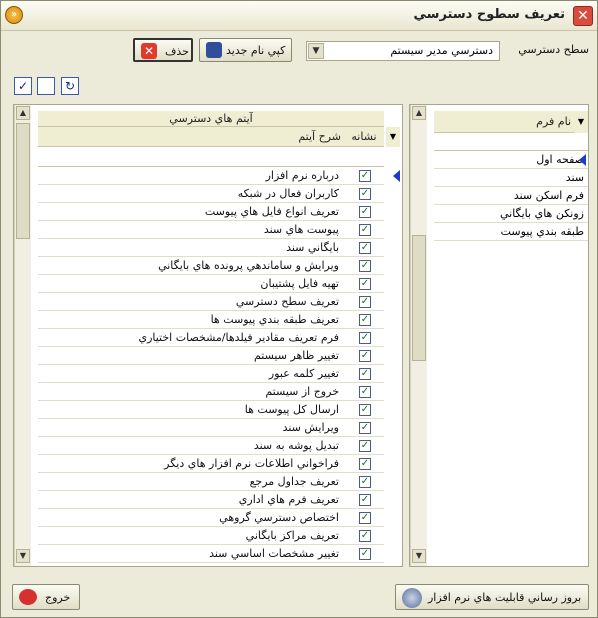 This screenshot has height=618, width=598. I want to click on item-description: ارسال كل پيوست ها, so click(291, 409).